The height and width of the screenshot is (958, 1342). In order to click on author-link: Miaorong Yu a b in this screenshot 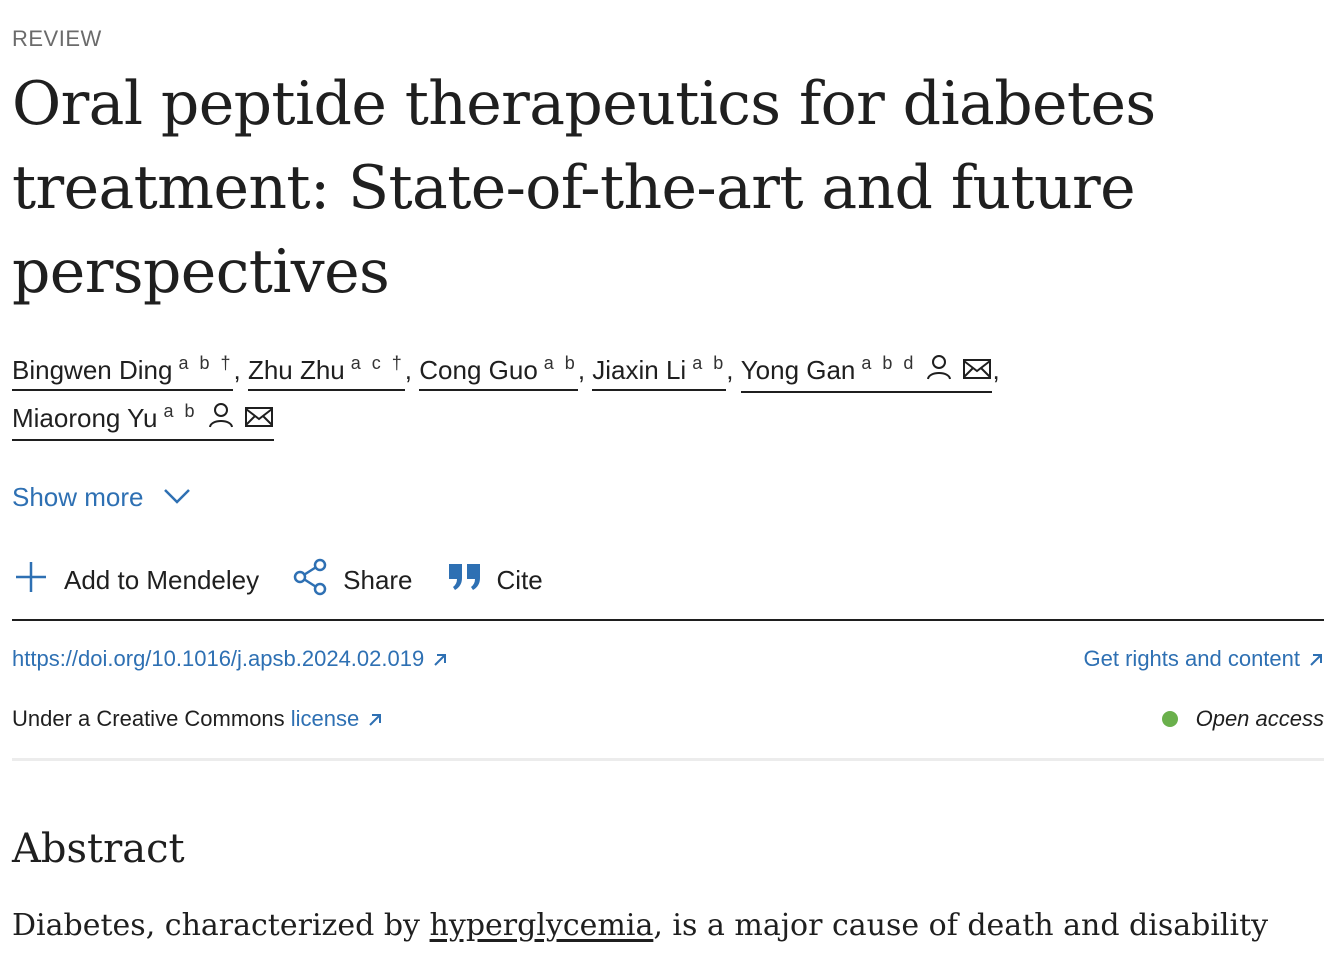, I will do `click(143, 417)`.